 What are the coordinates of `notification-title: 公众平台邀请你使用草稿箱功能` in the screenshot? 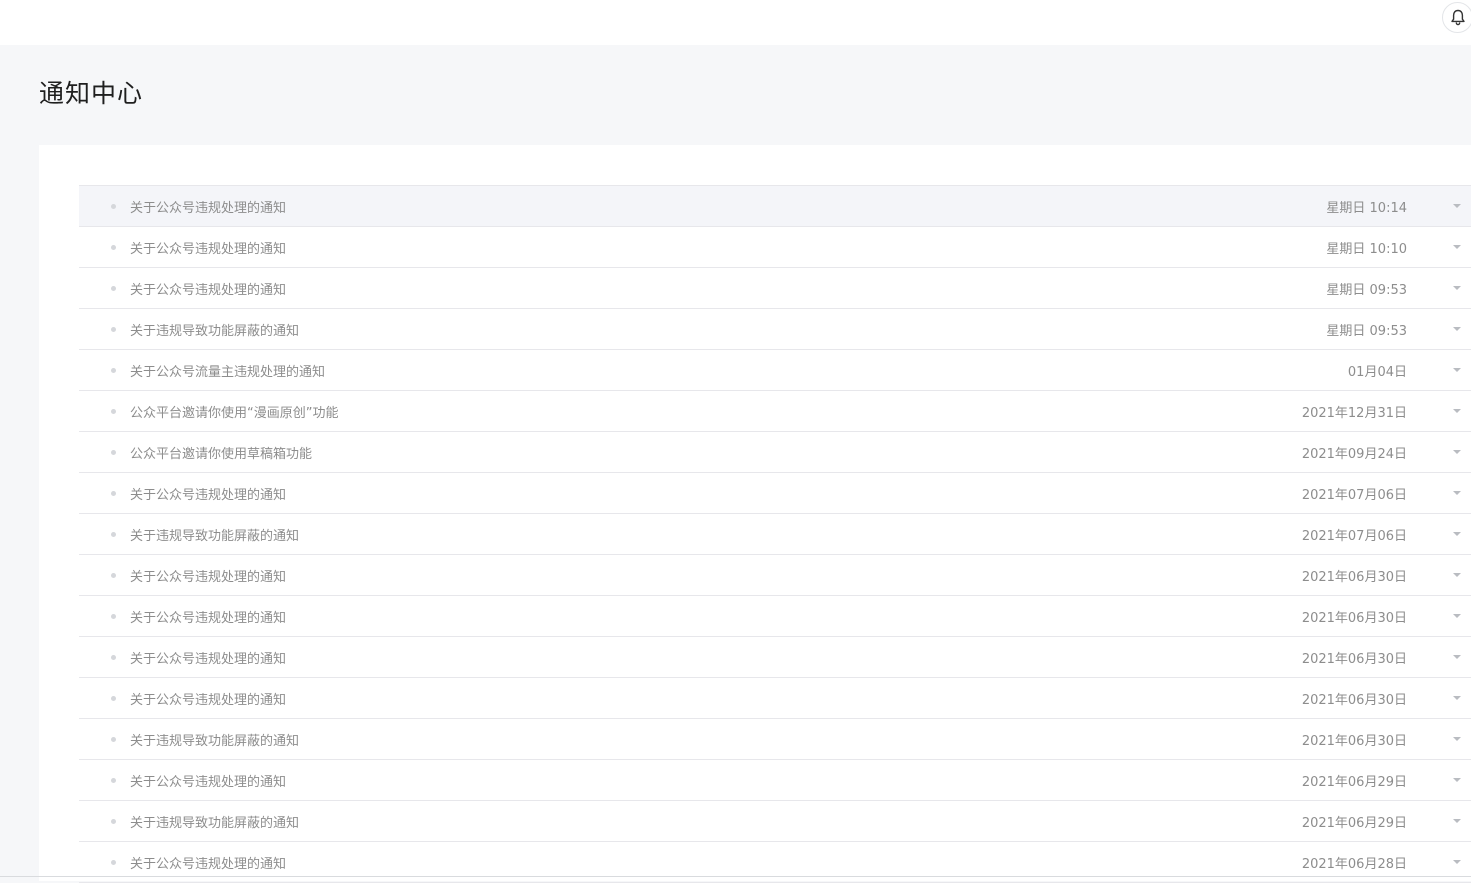 It's located at (221, 452).